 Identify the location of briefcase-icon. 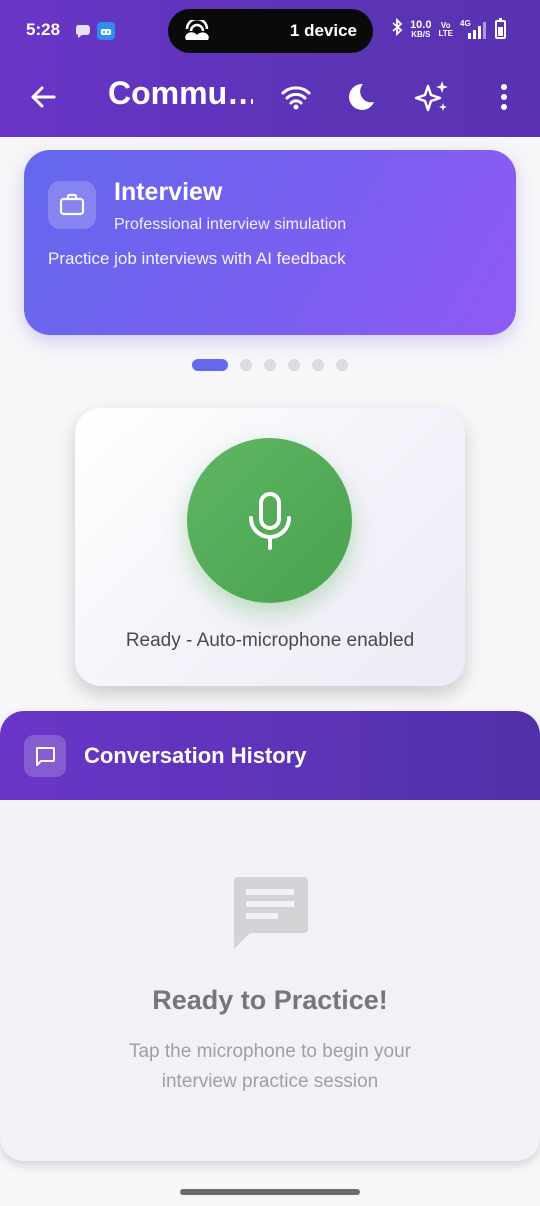
(72, 204).